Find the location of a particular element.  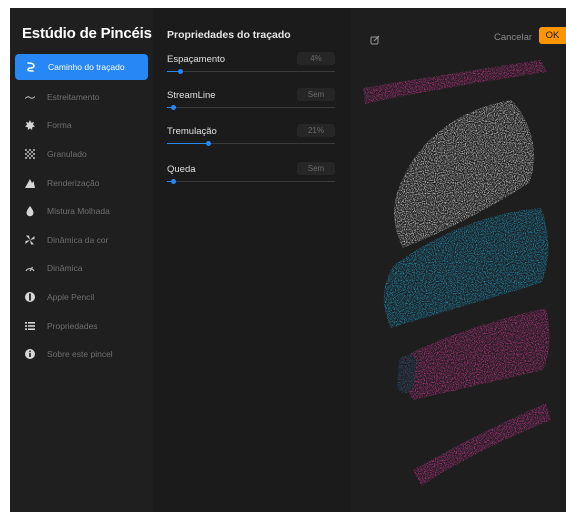

sidebar-item-taper: Estreitamento is located at coordinates (81, 97).